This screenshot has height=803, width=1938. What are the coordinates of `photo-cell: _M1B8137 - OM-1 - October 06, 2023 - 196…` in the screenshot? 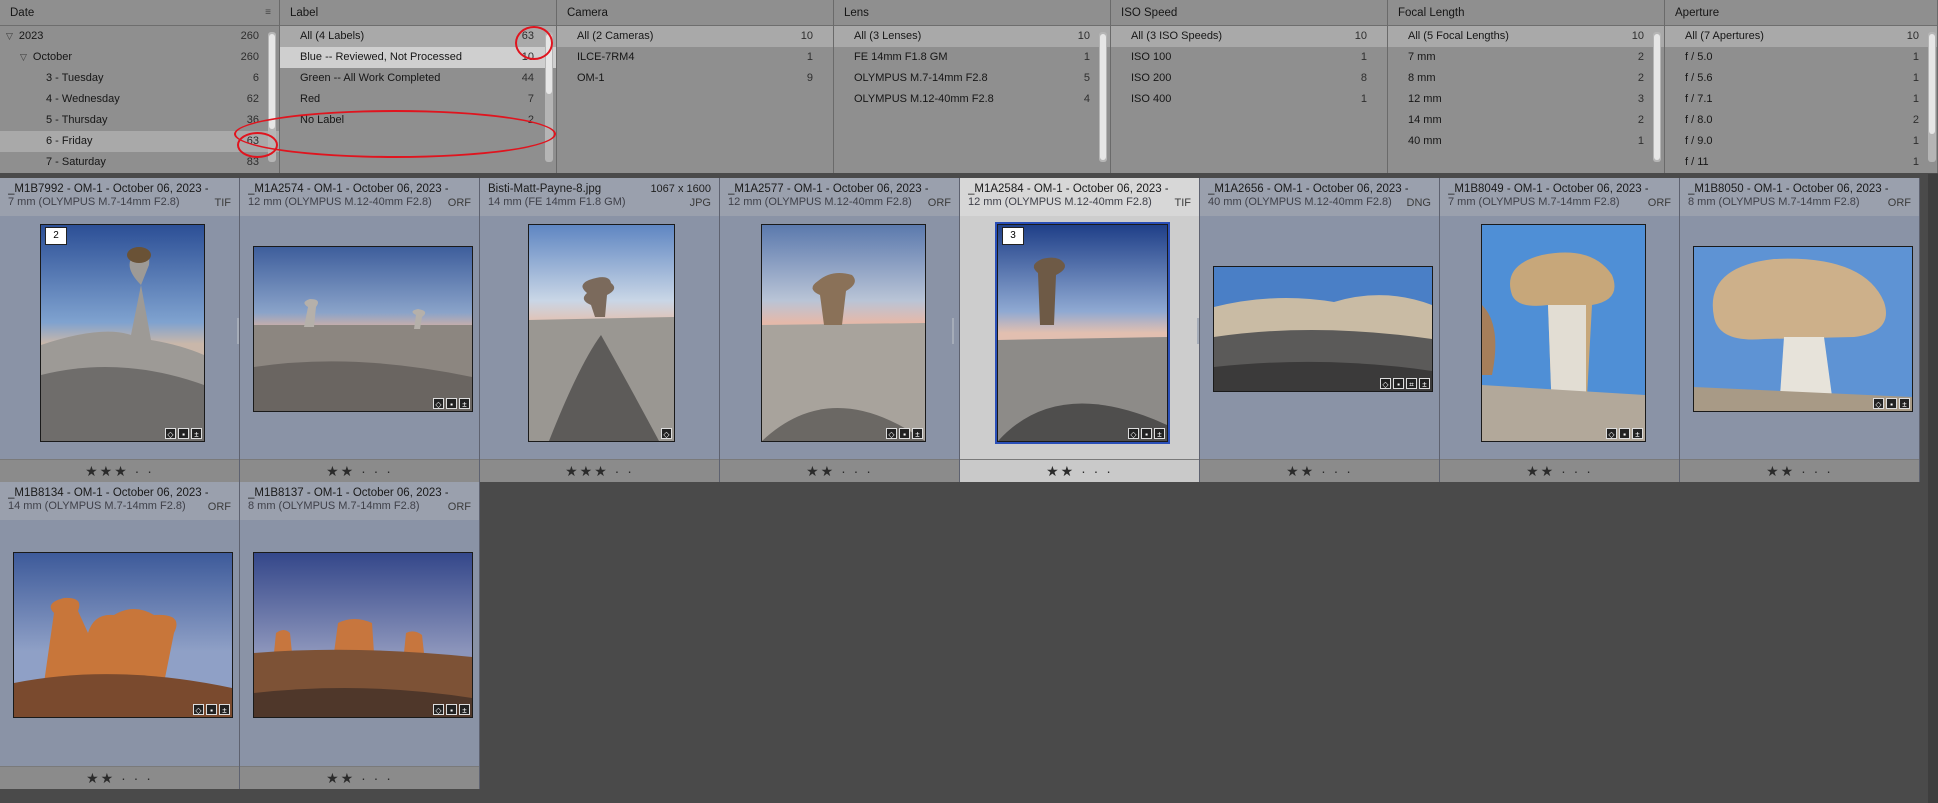 It's located at (360, 635).